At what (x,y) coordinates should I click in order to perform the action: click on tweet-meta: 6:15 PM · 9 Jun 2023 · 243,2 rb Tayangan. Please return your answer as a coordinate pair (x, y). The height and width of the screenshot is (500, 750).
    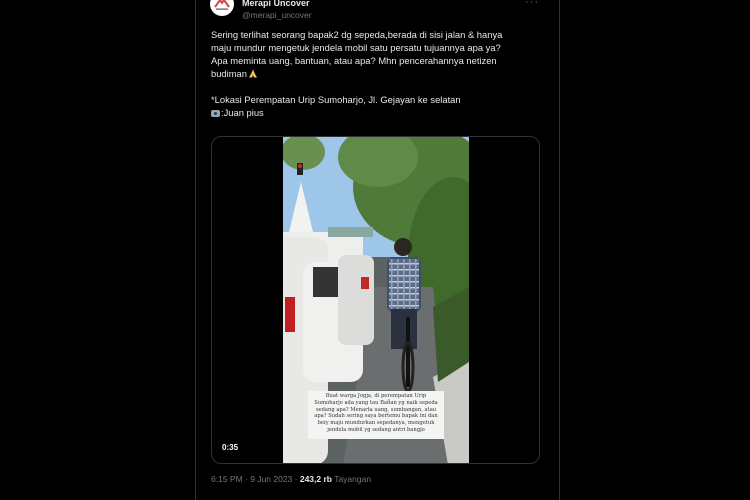
    Looking at the image, I should click on (291, 479).